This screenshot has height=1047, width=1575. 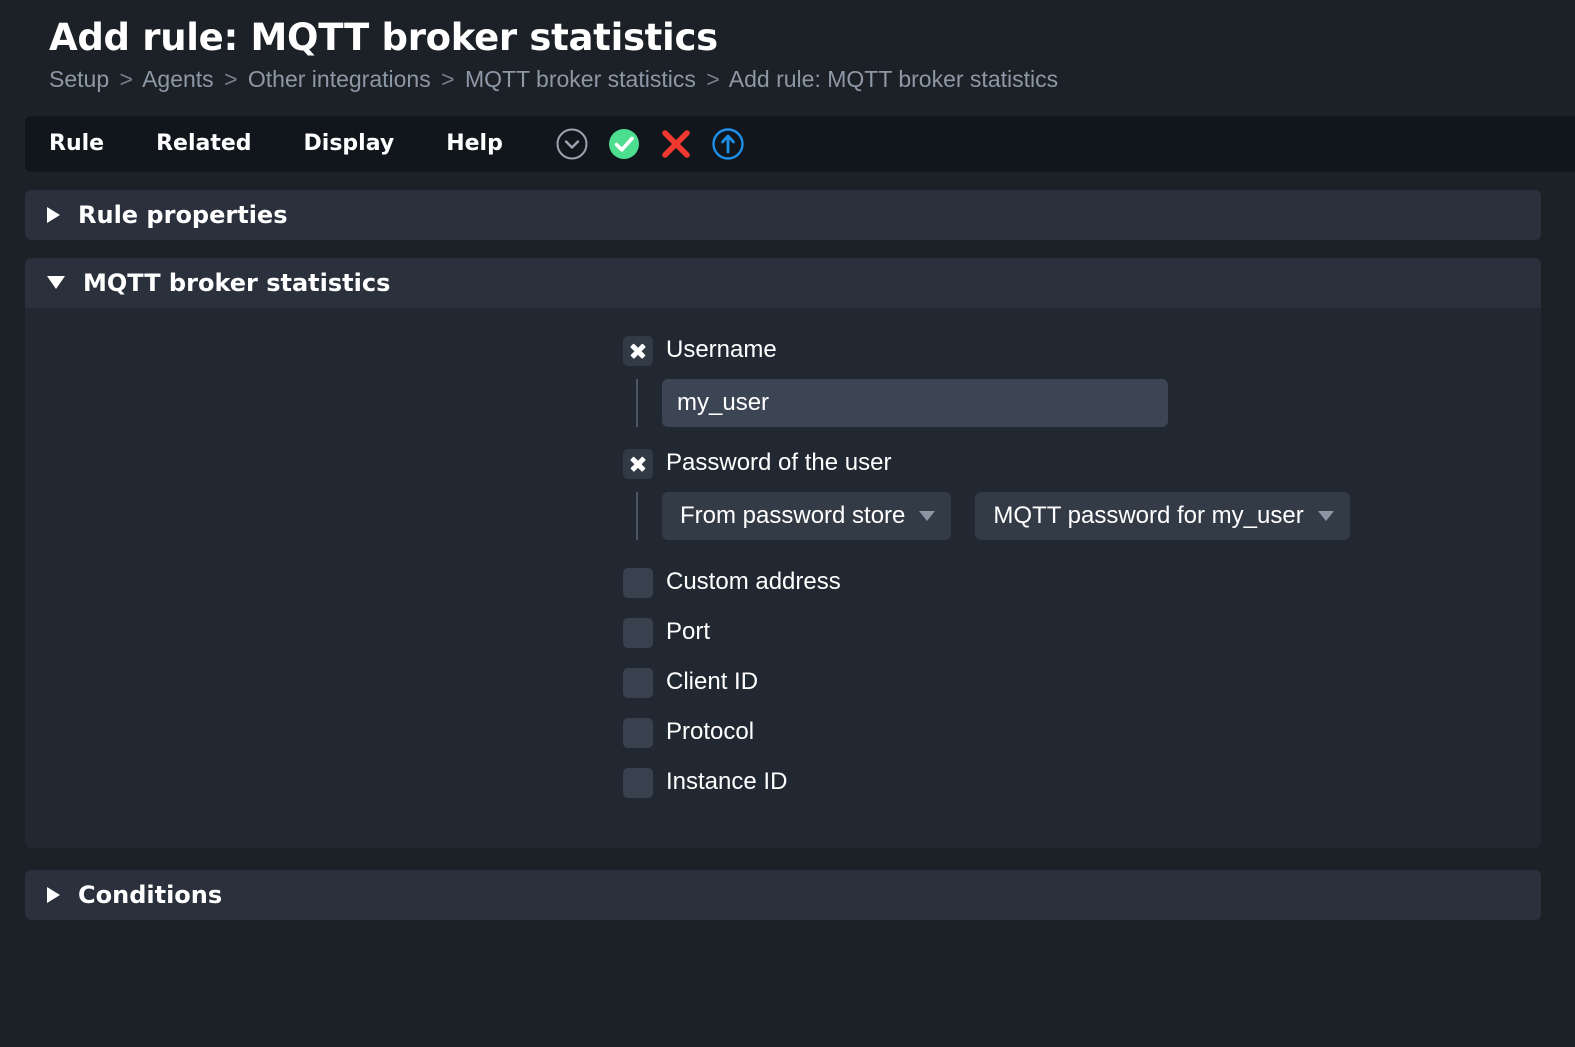 I want to click on field-row-client-id: Client ID, so click(x=783, y=683).